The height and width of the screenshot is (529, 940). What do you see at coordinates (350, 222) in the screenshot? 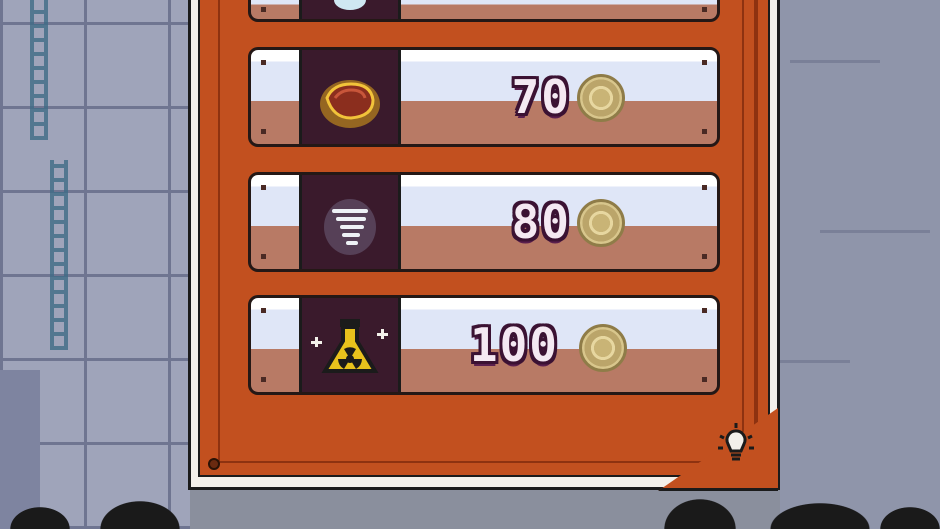
I see `whirlwind-icon` at bounding box center [350, 222].